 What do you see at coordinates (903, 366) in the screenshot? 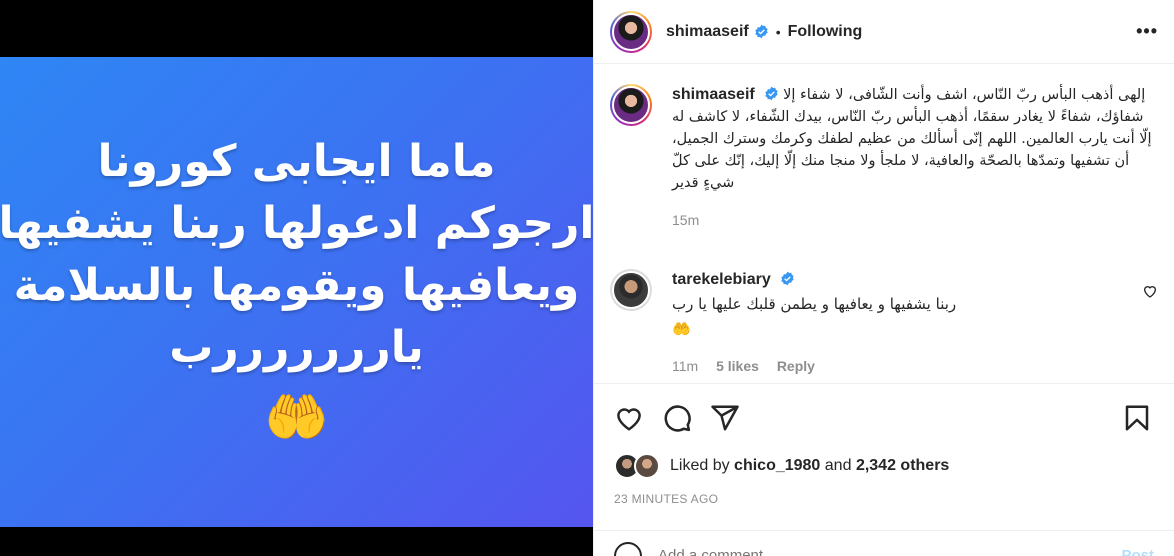
I see `comment-meta: 11m 5 likes Reply` at bounding box center [903, 366].